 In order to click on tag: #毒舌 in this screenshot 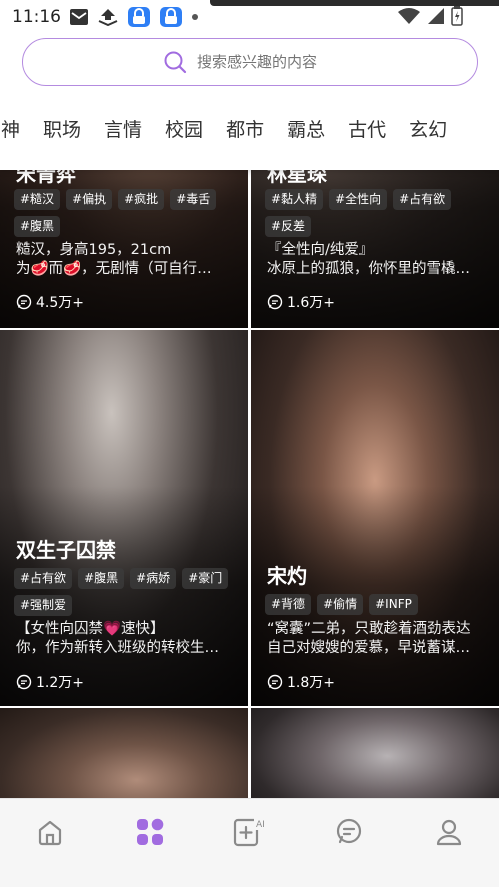, I will do `click(193, 199)`.